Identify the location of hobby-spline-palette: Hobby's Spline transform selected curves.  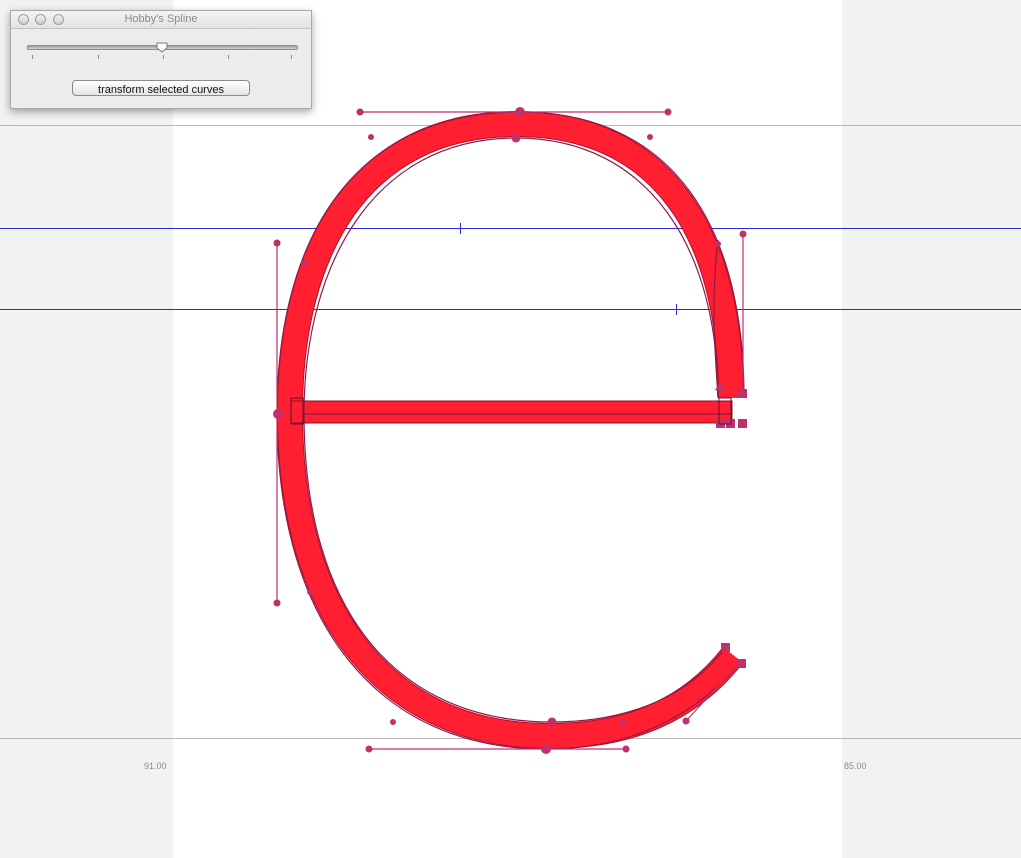
(161, 59).